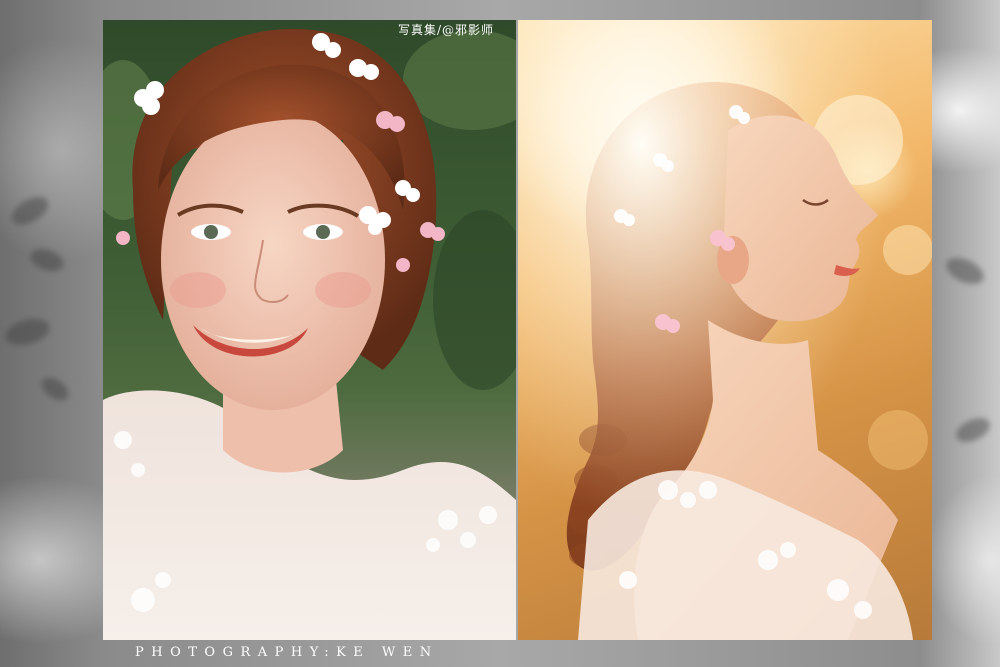 Image resolution: width=1000 pixels, height=667 pixels. What do you see at coordinates (446, 30) in the screenshot?
I see `caption-top: 写真集/@邪影师` at bounding box center [446, 30].